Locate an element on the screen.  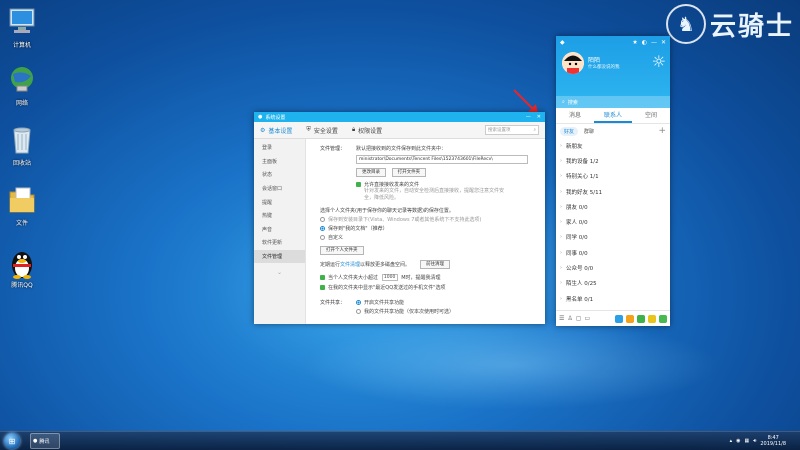
tab-security-settings: ⛨ 安全设置 is located at coordinates (322, 130).